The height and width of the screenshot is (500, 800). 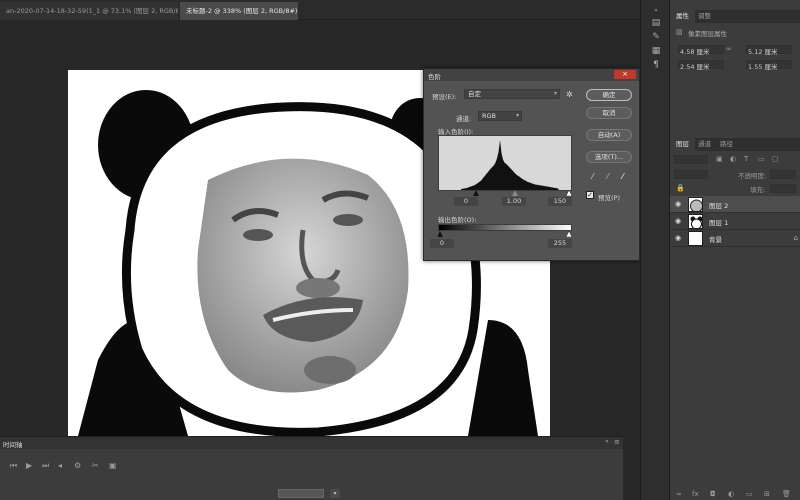 What do you see at coordinates (60, 465) in the screenshot?
I see `audio-icon: ◂` at bounding box center [60, 465].